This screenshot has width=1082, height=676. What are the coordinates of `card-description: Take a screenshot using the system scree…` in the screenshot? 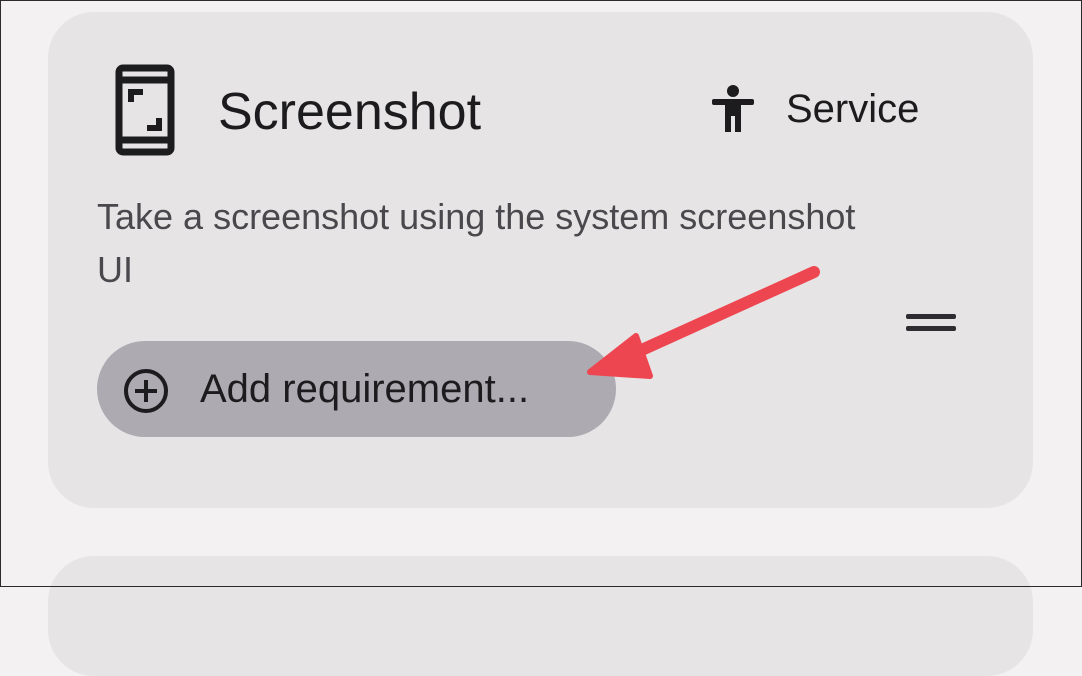 It's located at (476, 243).